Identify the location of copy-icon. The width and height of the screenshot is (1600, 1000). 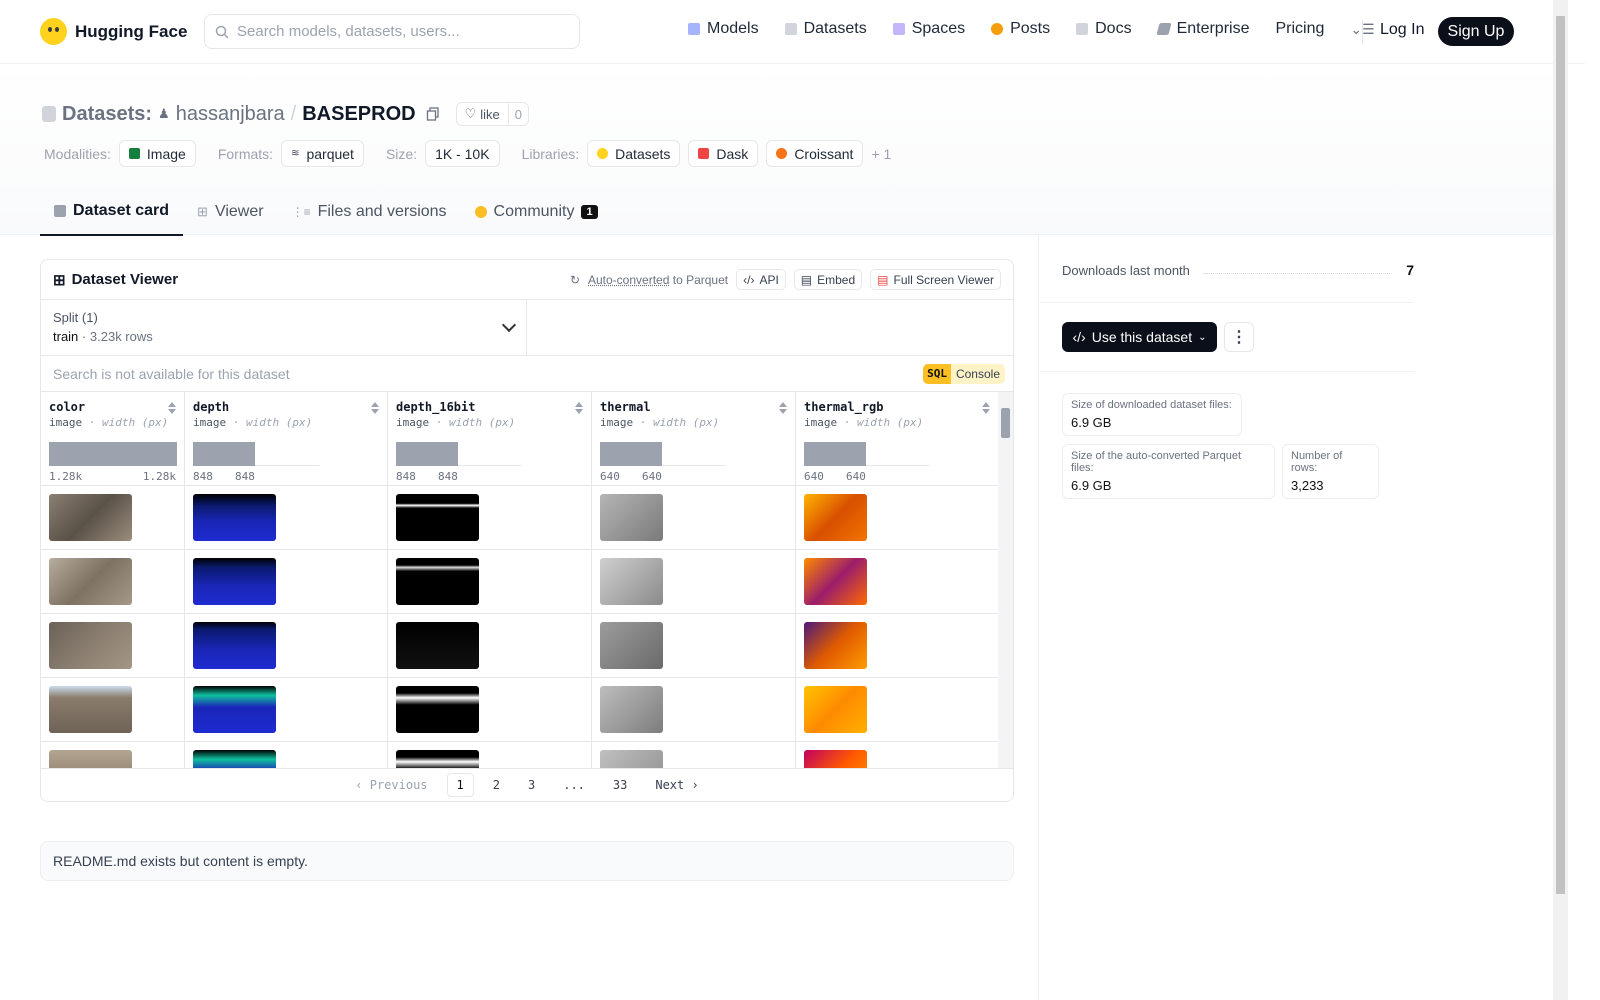
(433, 114).